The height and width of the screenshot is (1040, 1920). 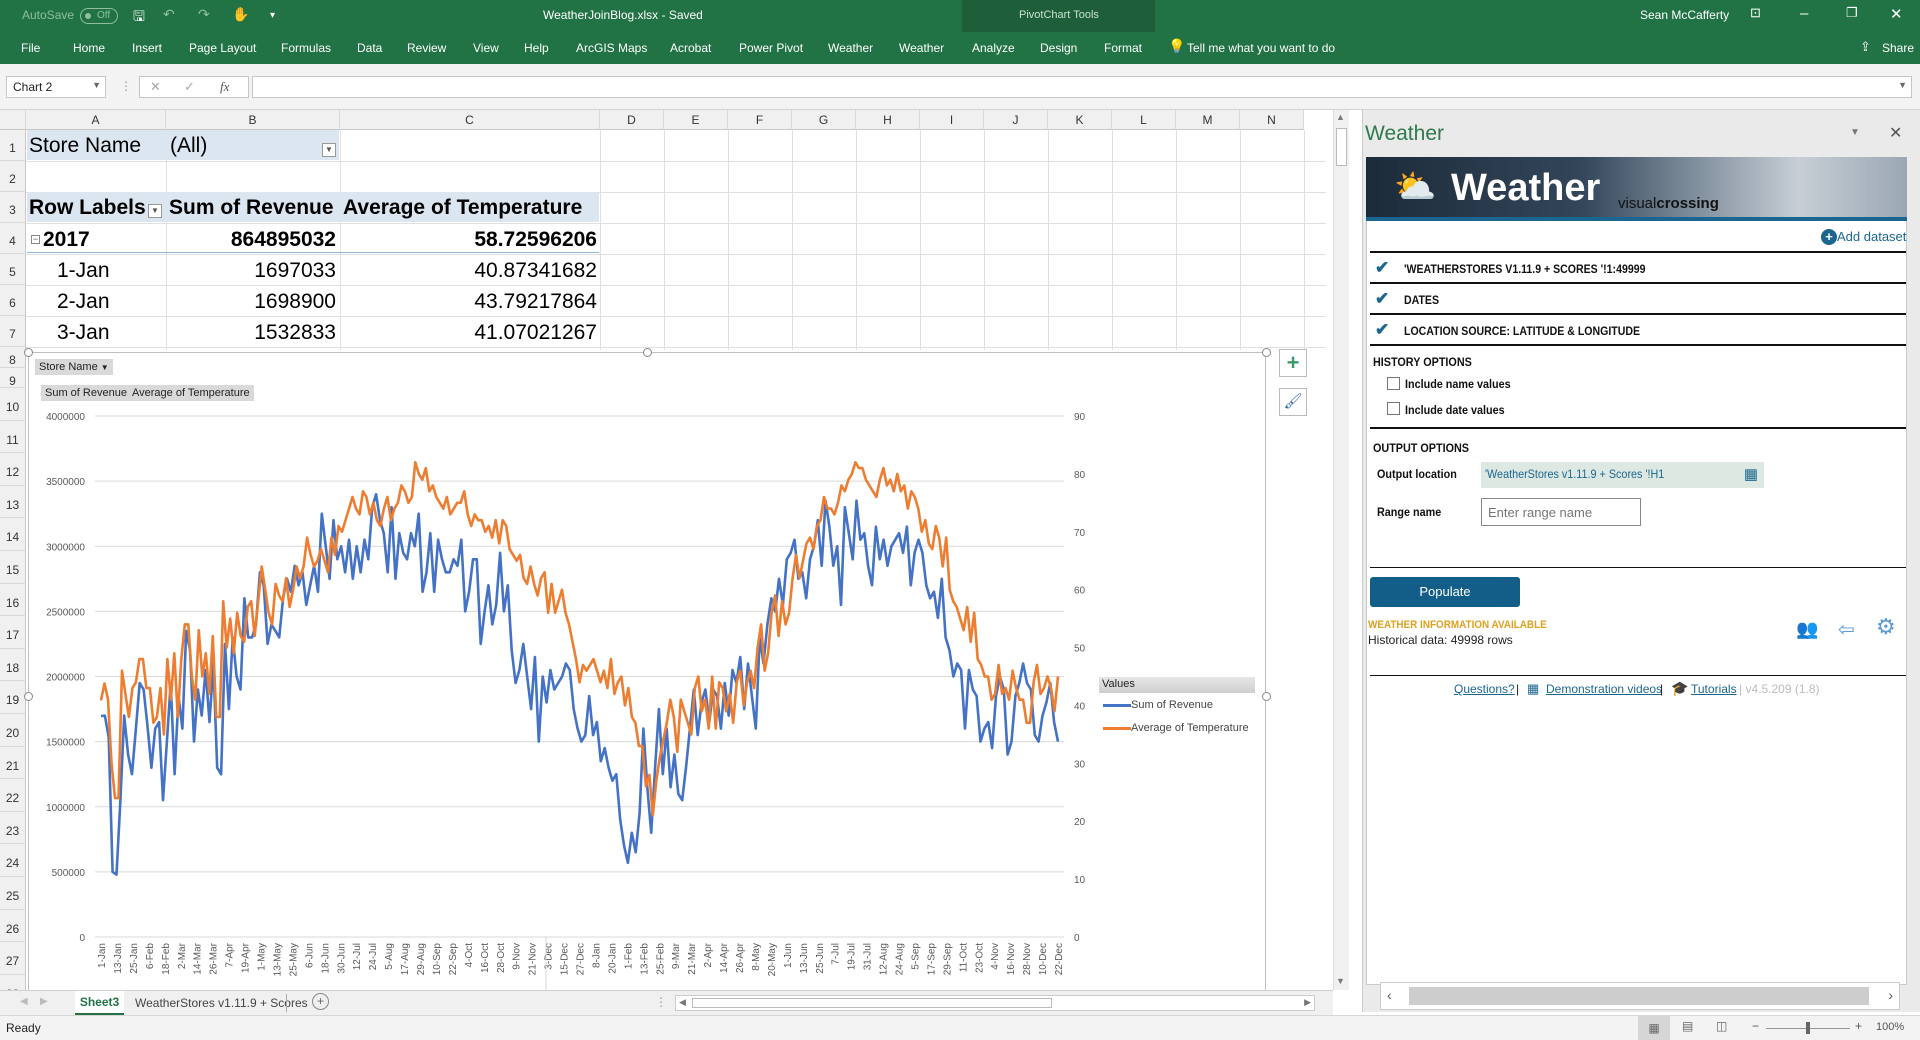 What do you see at coordinates (682, 1002) in the screenshot?
I see `scroll-left-icon: ◀` at bounding box center [682, 1002].